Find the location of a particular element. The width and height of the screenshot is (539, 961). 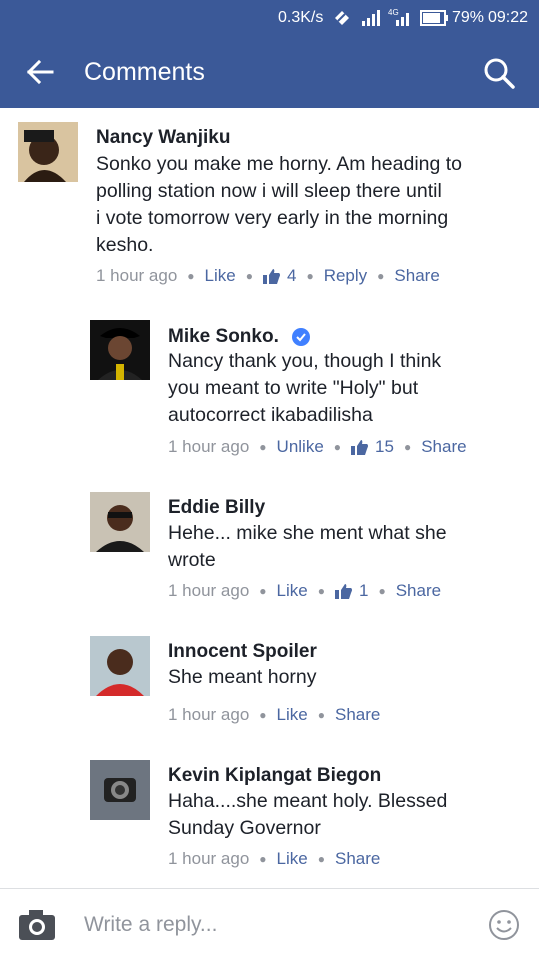

svg-text: 4G is located at coordinates (393, 12).